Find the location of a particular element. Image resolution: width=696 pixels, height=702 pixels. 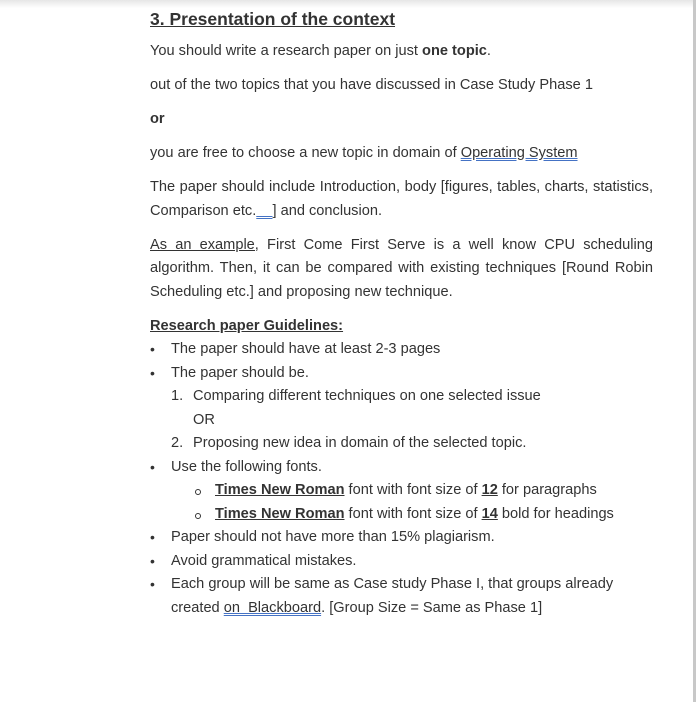

or-text: OR is located at coordinates (204, 419).